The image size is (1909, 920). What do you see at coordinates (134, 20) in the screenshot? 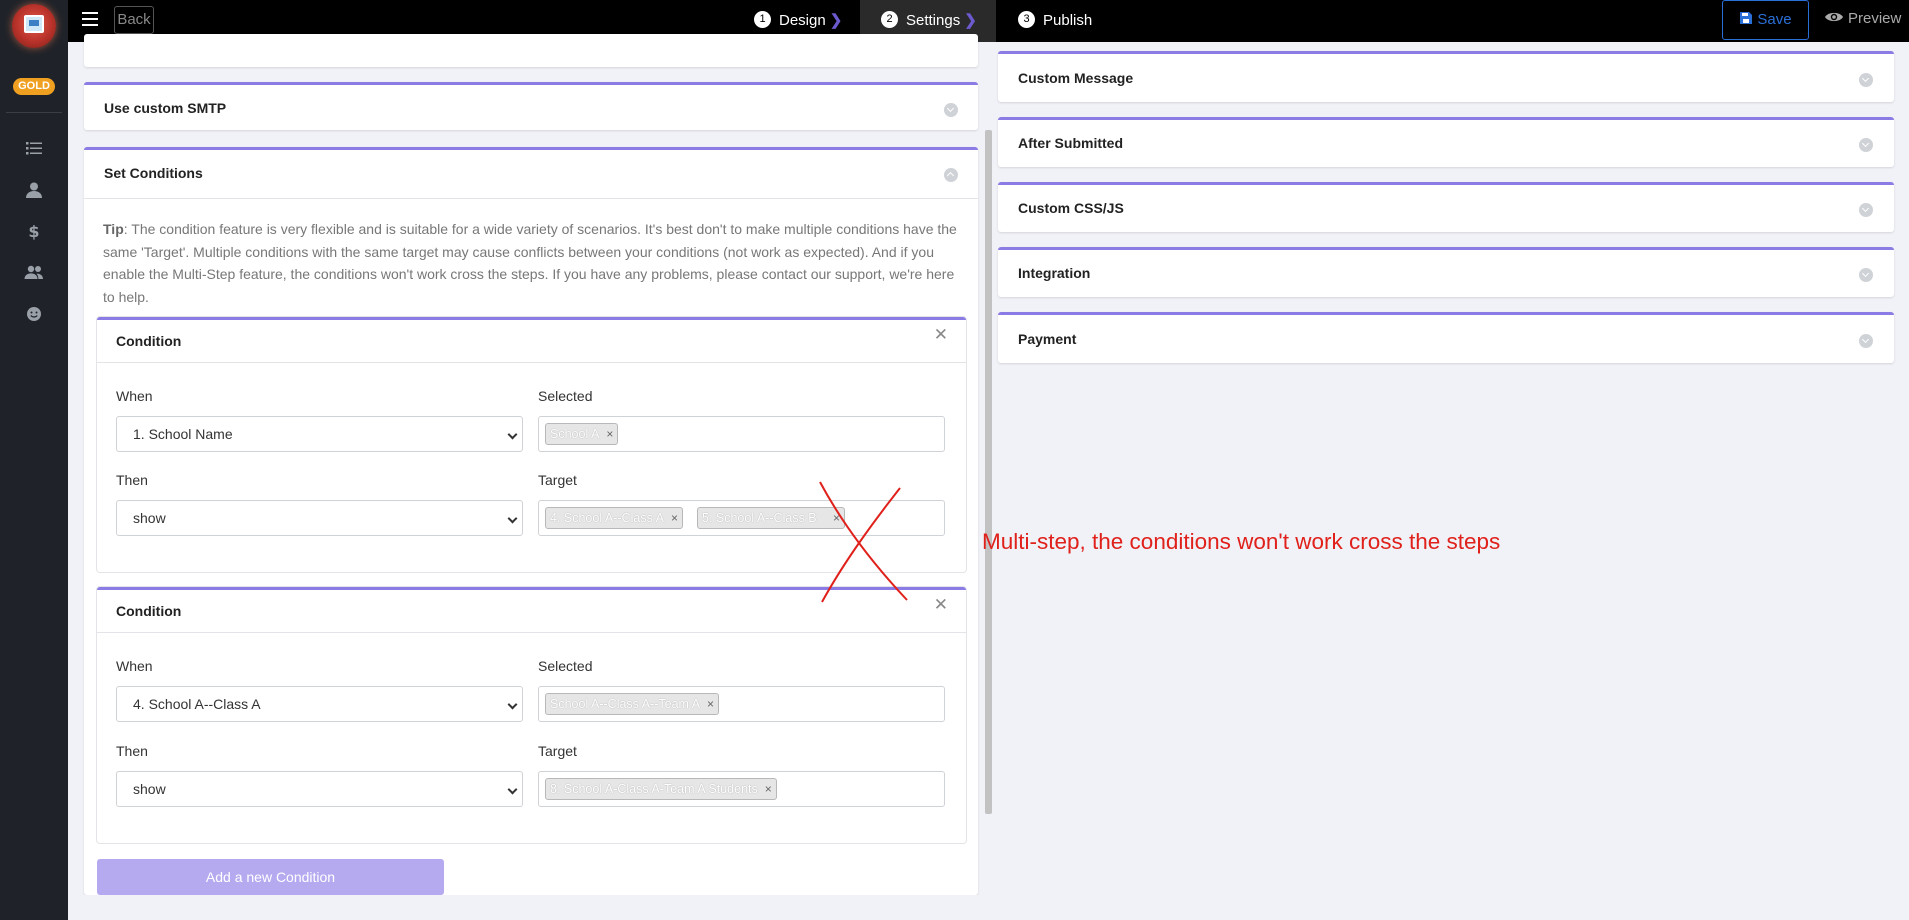
I see `back-button: Back` at bounding box center [134, 20].